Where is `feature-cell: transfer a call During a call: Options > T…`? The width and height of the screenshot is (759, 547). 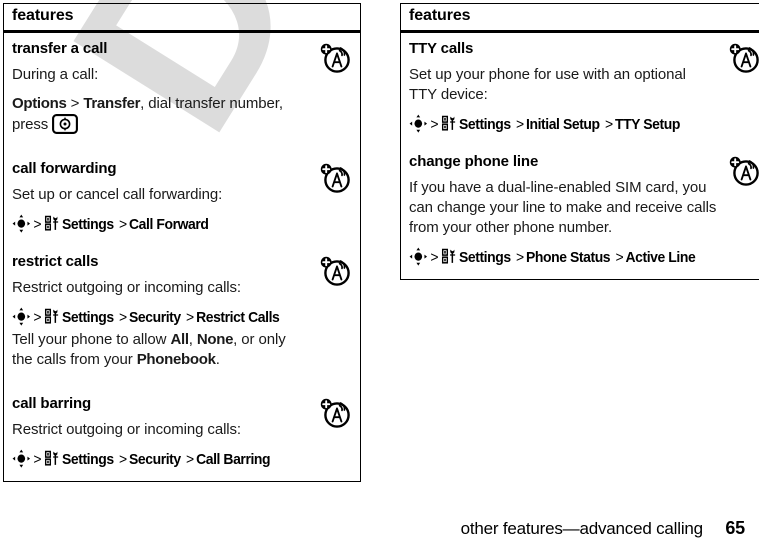 feature-cell: transfer a call During a call: Options > T… is located at coordinates (182, 93).